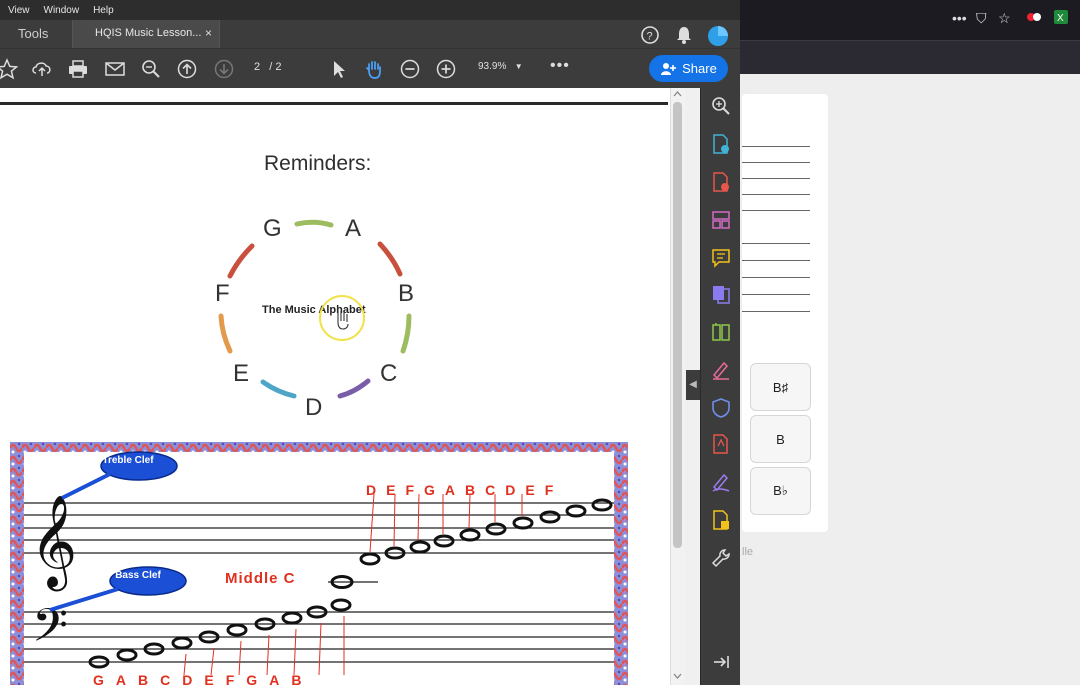 Image resolution: width=1080 pixels, height=685 pixels. I want to click on account-avatar-icon, so click(718, 36).